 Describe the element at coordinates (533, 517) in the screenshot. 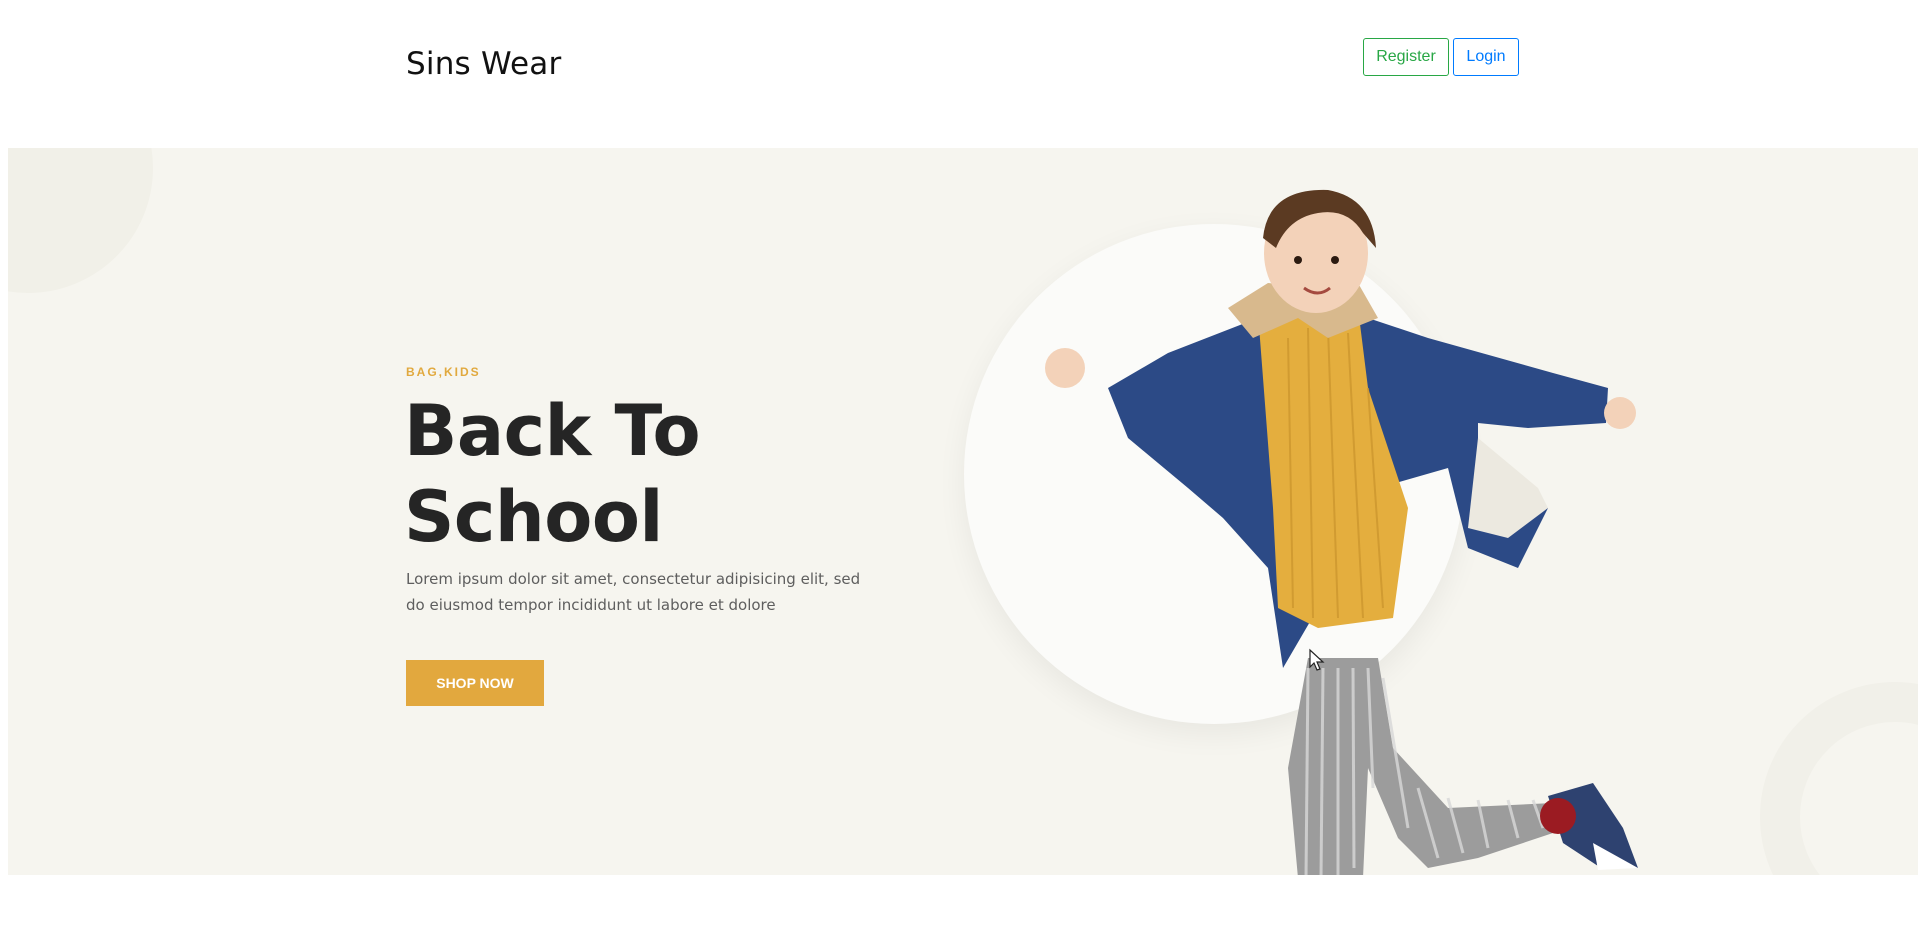

I see `hero-title-line2: School` at that location.